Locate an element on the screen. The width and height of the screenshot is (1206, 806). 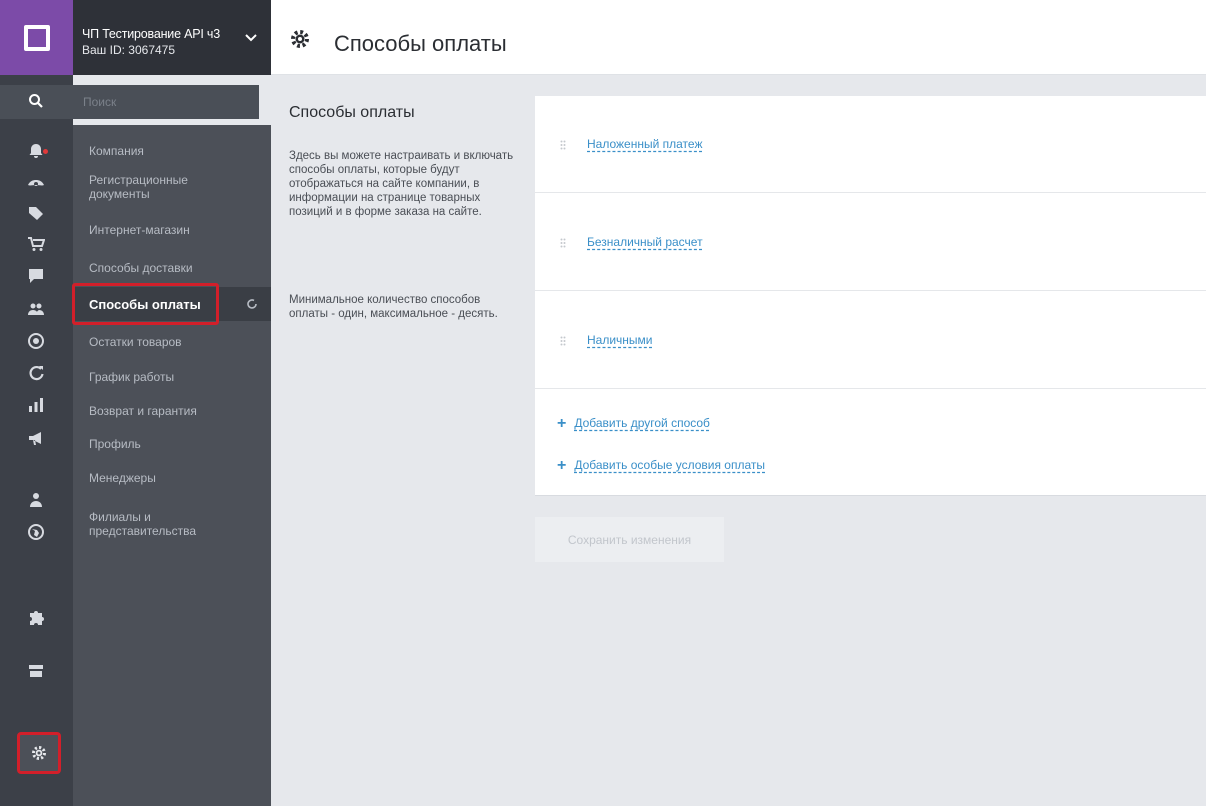
globe-icon is located at coordinates (36, 532).